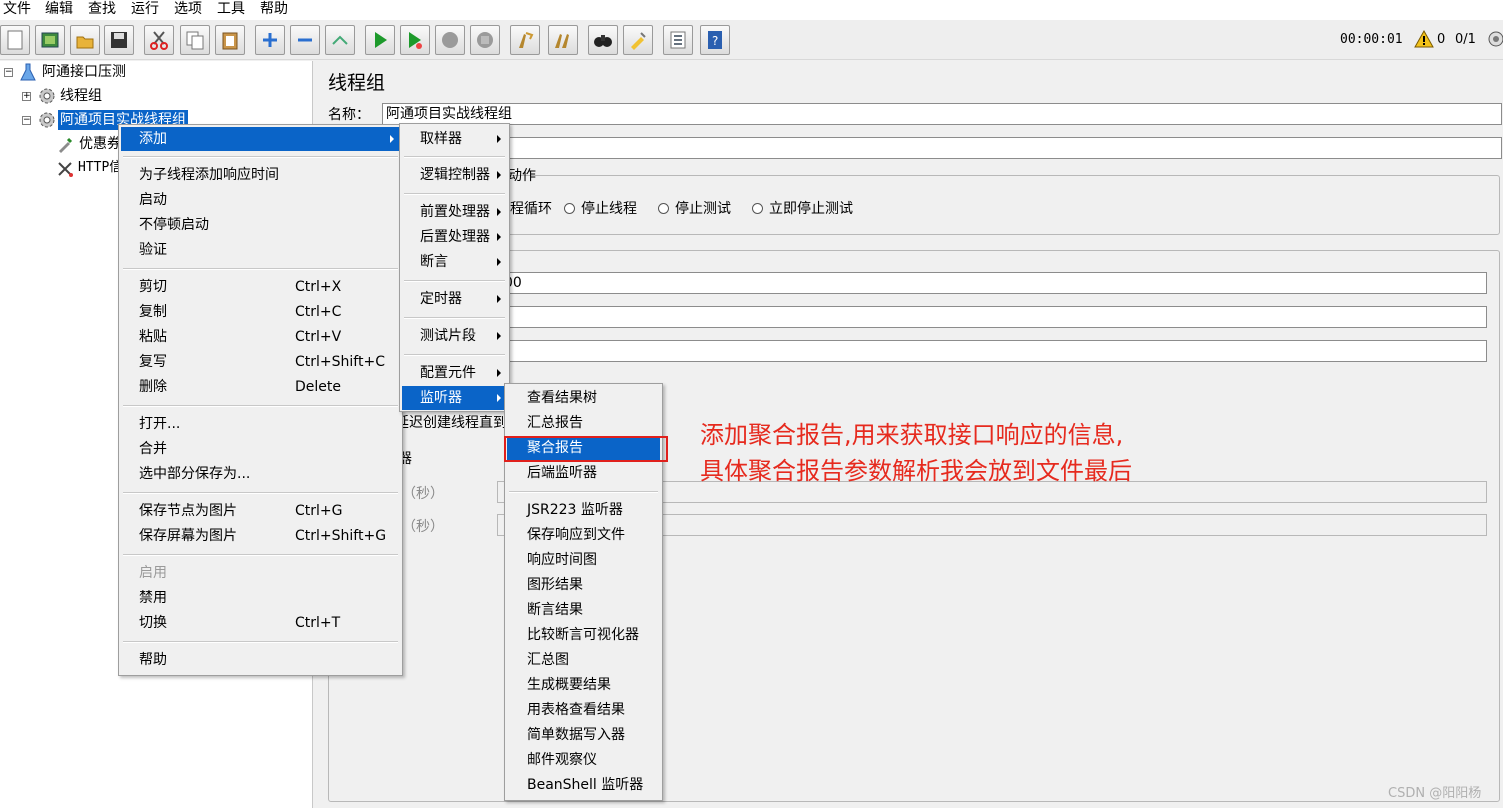 The width and height of the screenshot is (1503, 808). I want to click on pipette-icon, so click(65, 147).